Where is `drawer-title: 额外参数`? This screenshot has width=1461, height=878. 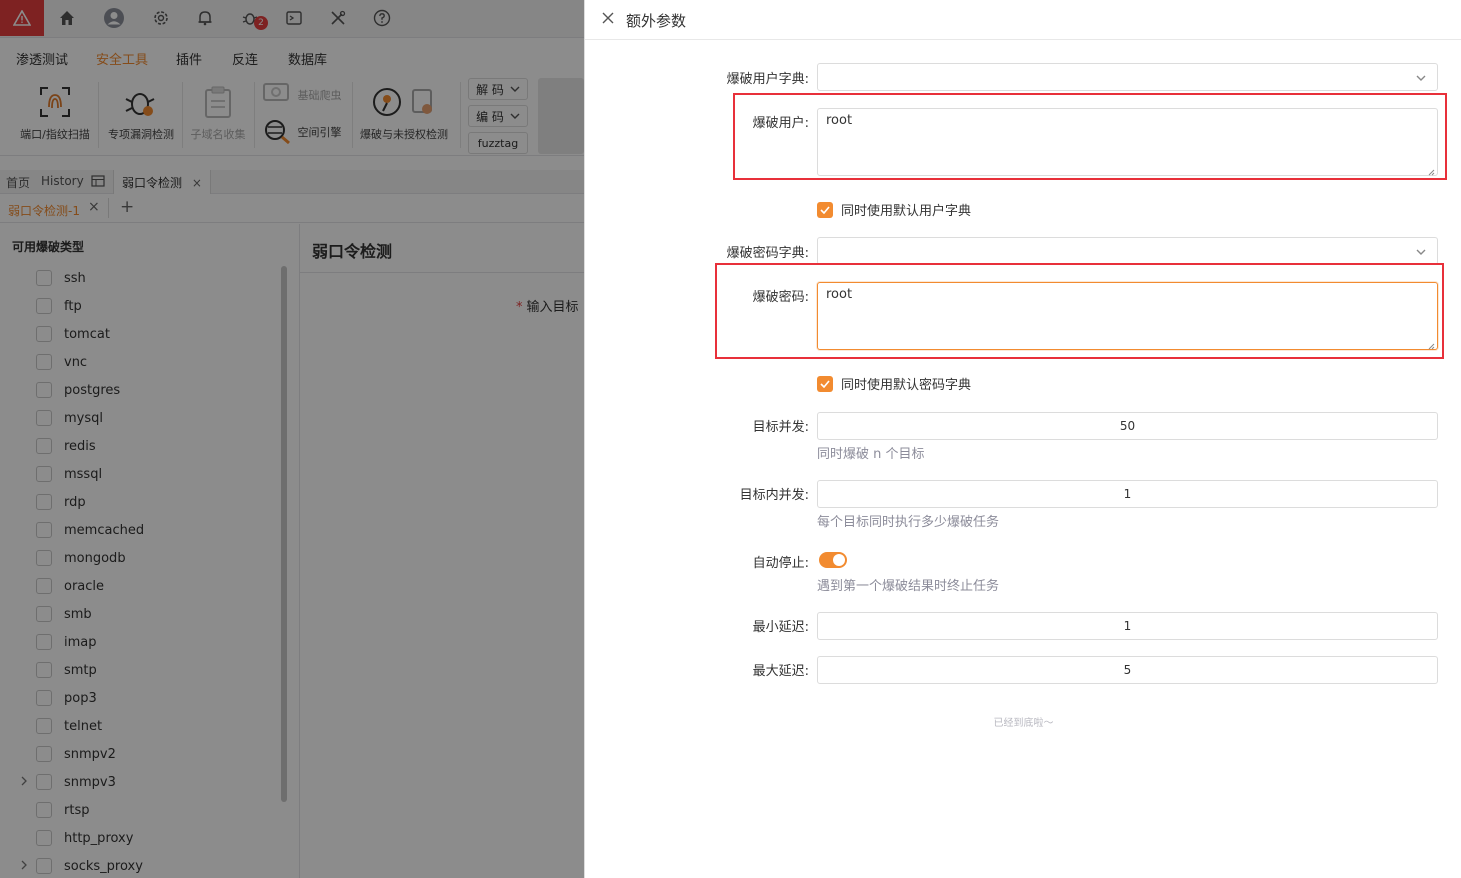
drawer-title: 额外参数 is located at coordinates (656, 21).